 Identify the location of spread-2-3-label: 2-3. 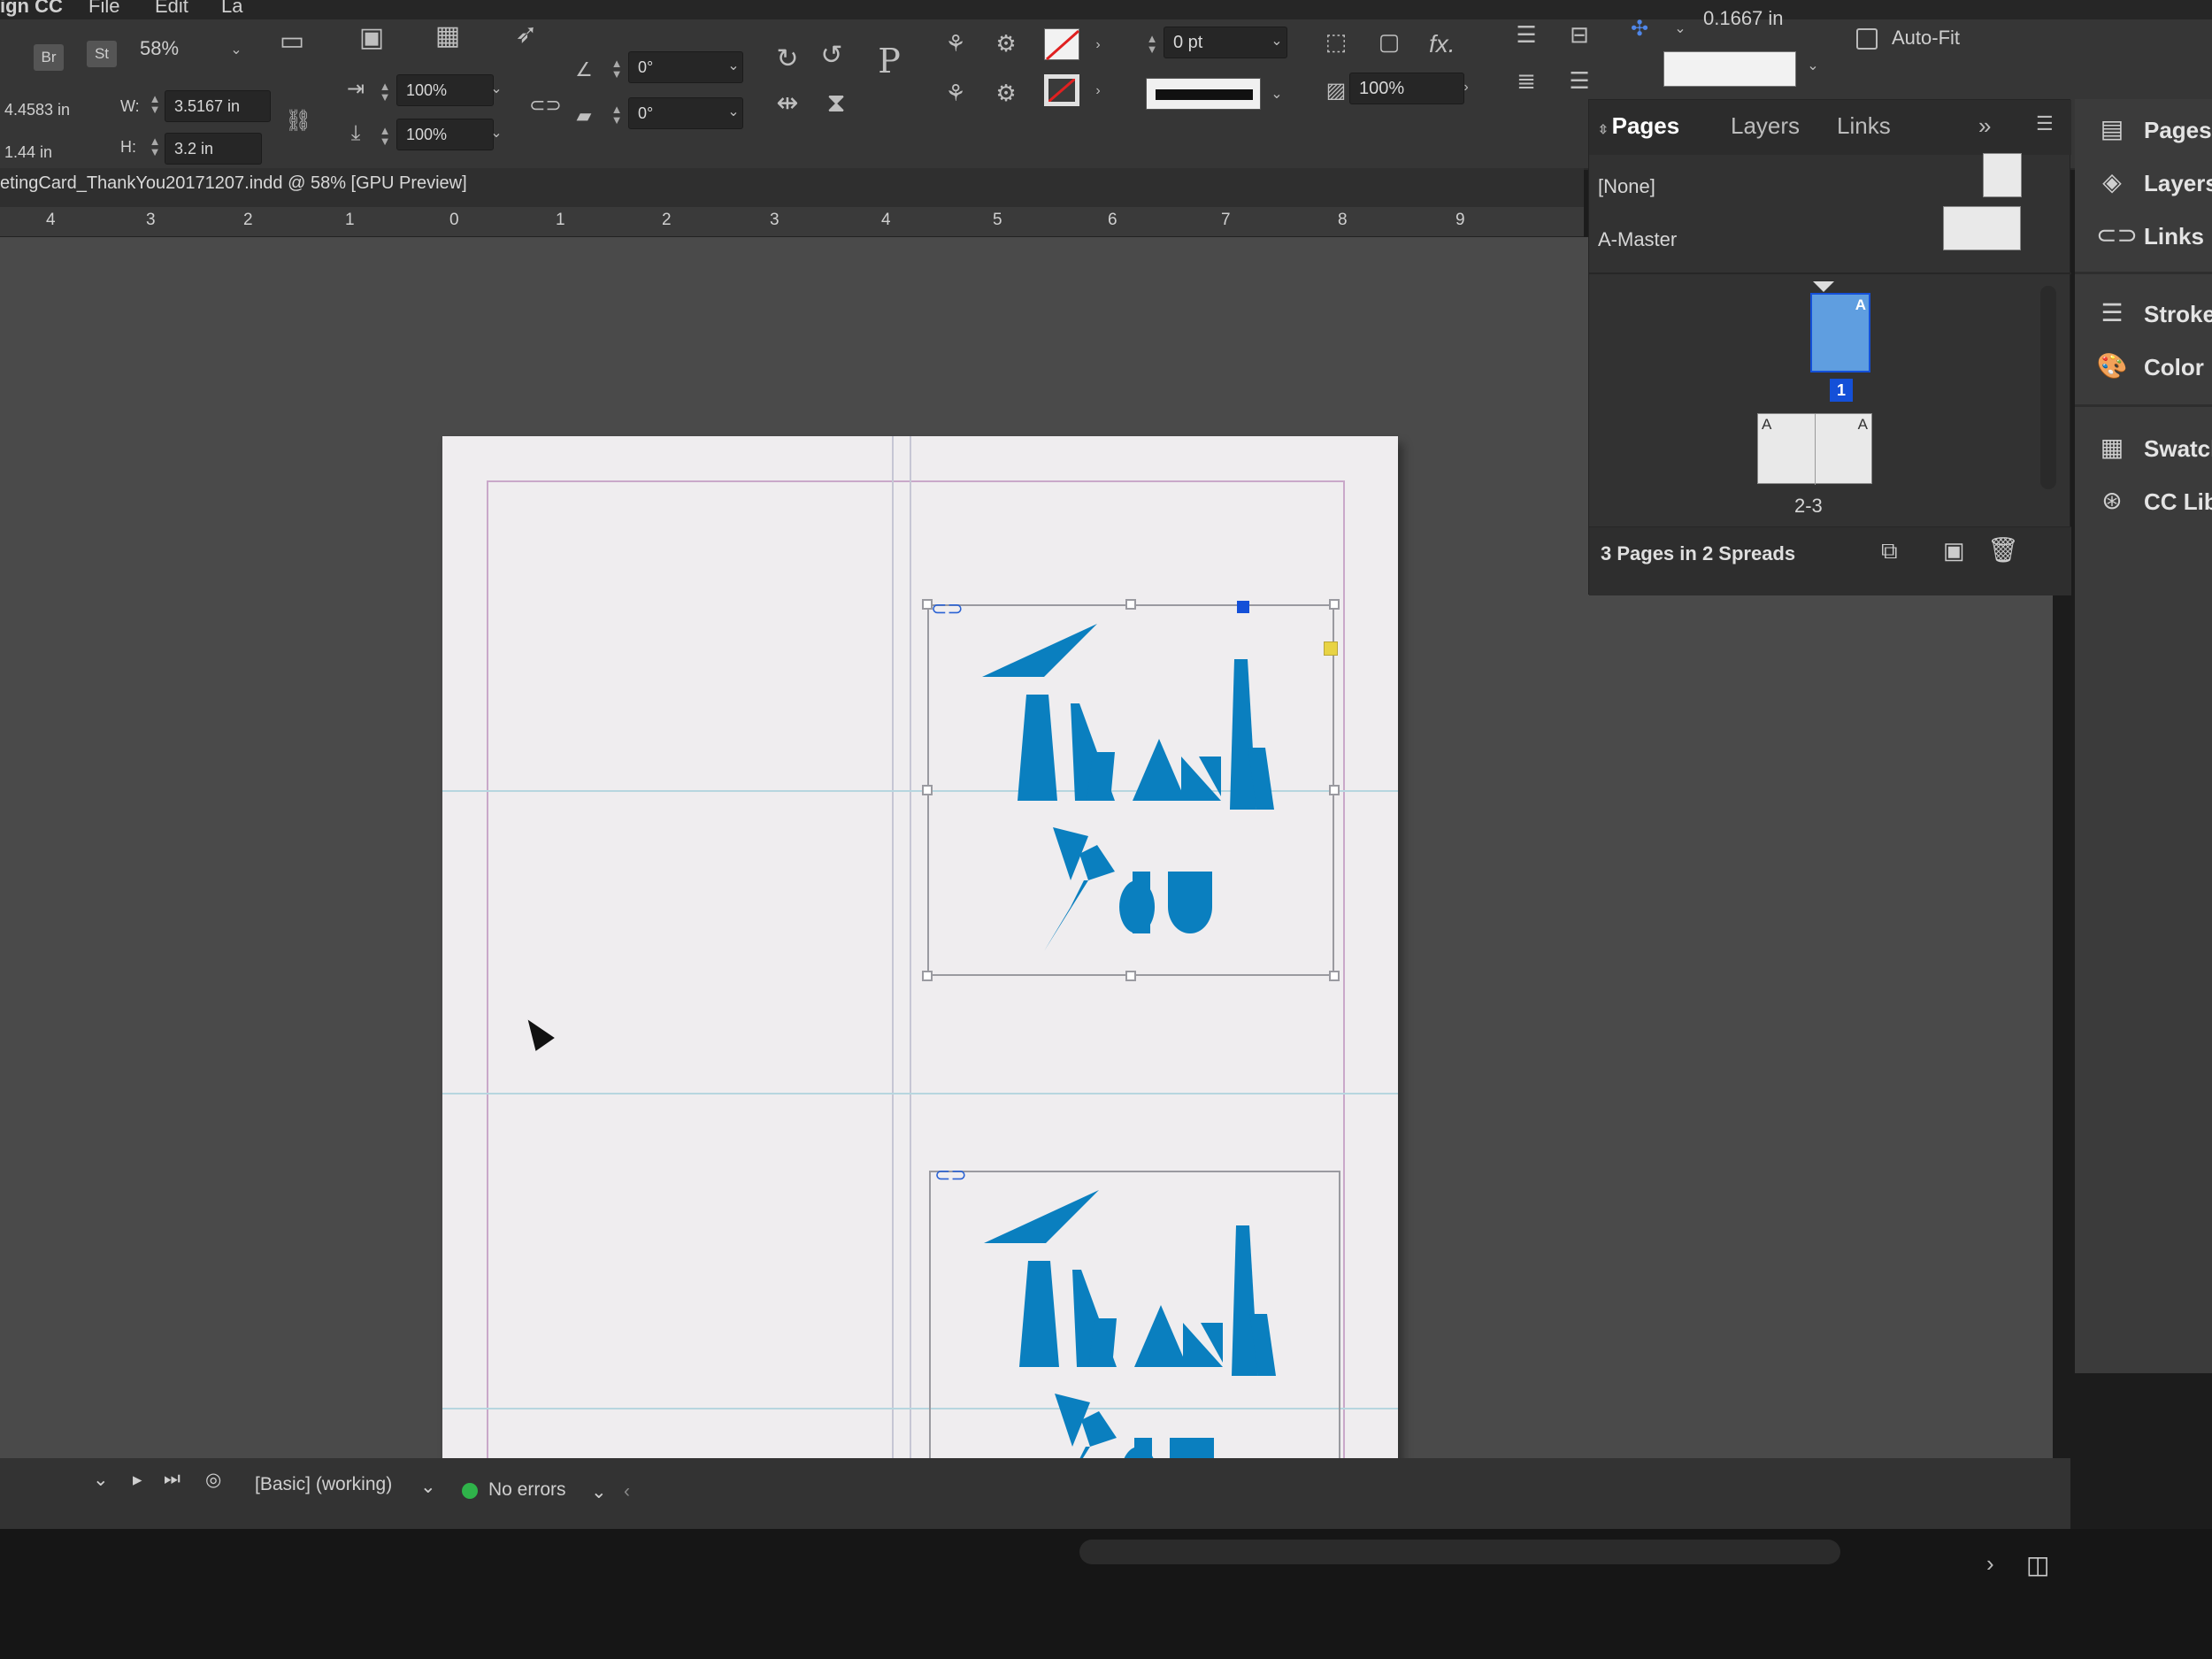
(1809, 507).